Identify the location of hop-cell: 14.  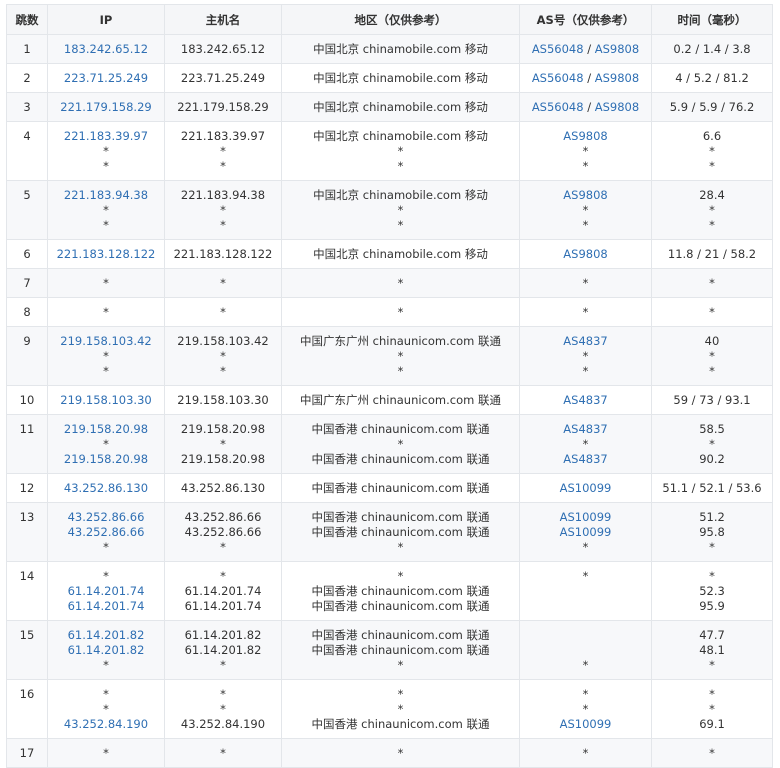
(27, 591).